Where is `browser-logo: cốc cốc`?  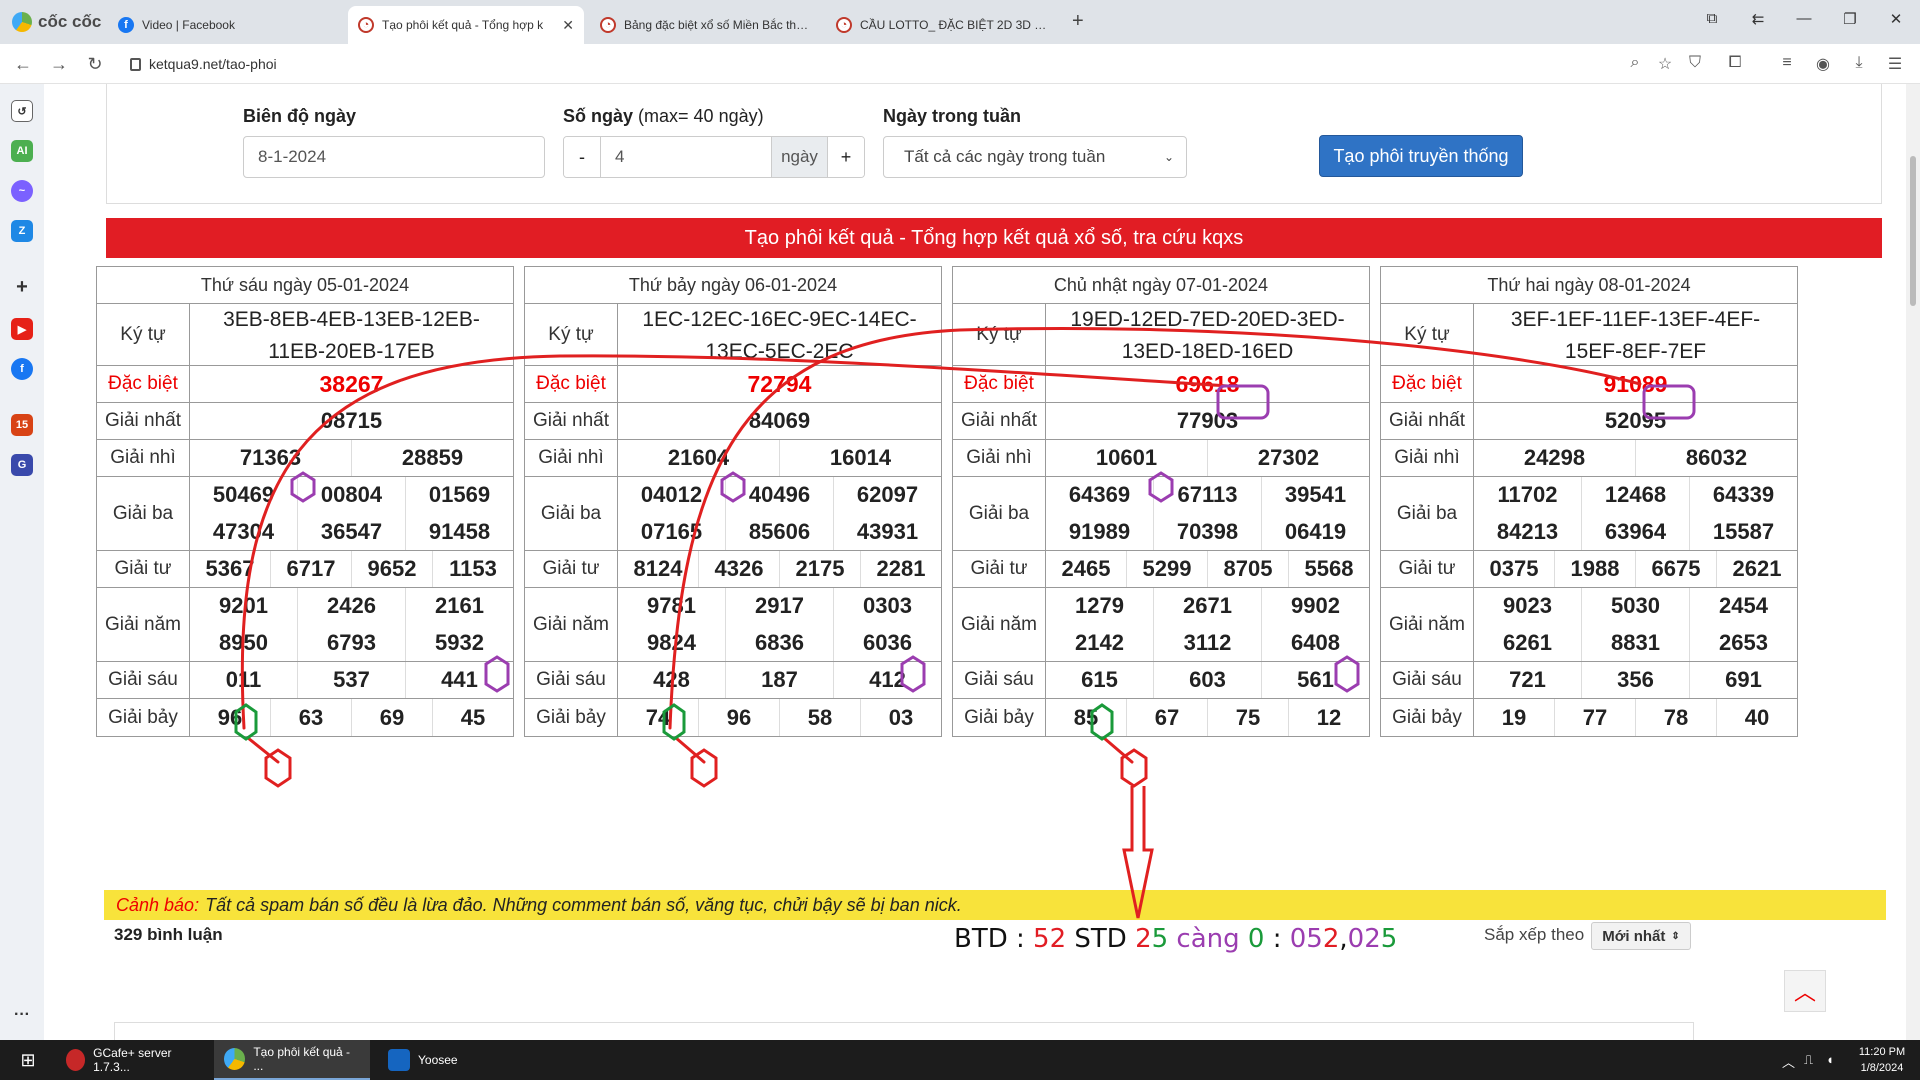
browser-logo: cốc cốc is located at coordinates (56, 22).